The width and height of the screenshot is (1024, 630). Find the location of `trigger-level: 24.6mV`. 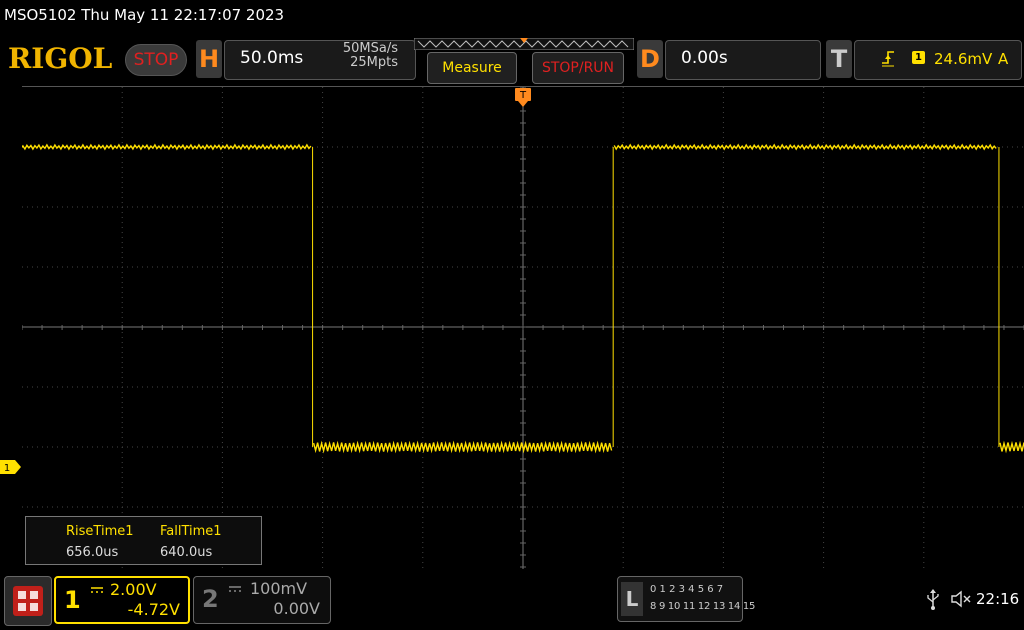

trigger-level: 24.6mV is located at coordinates (963, 59).